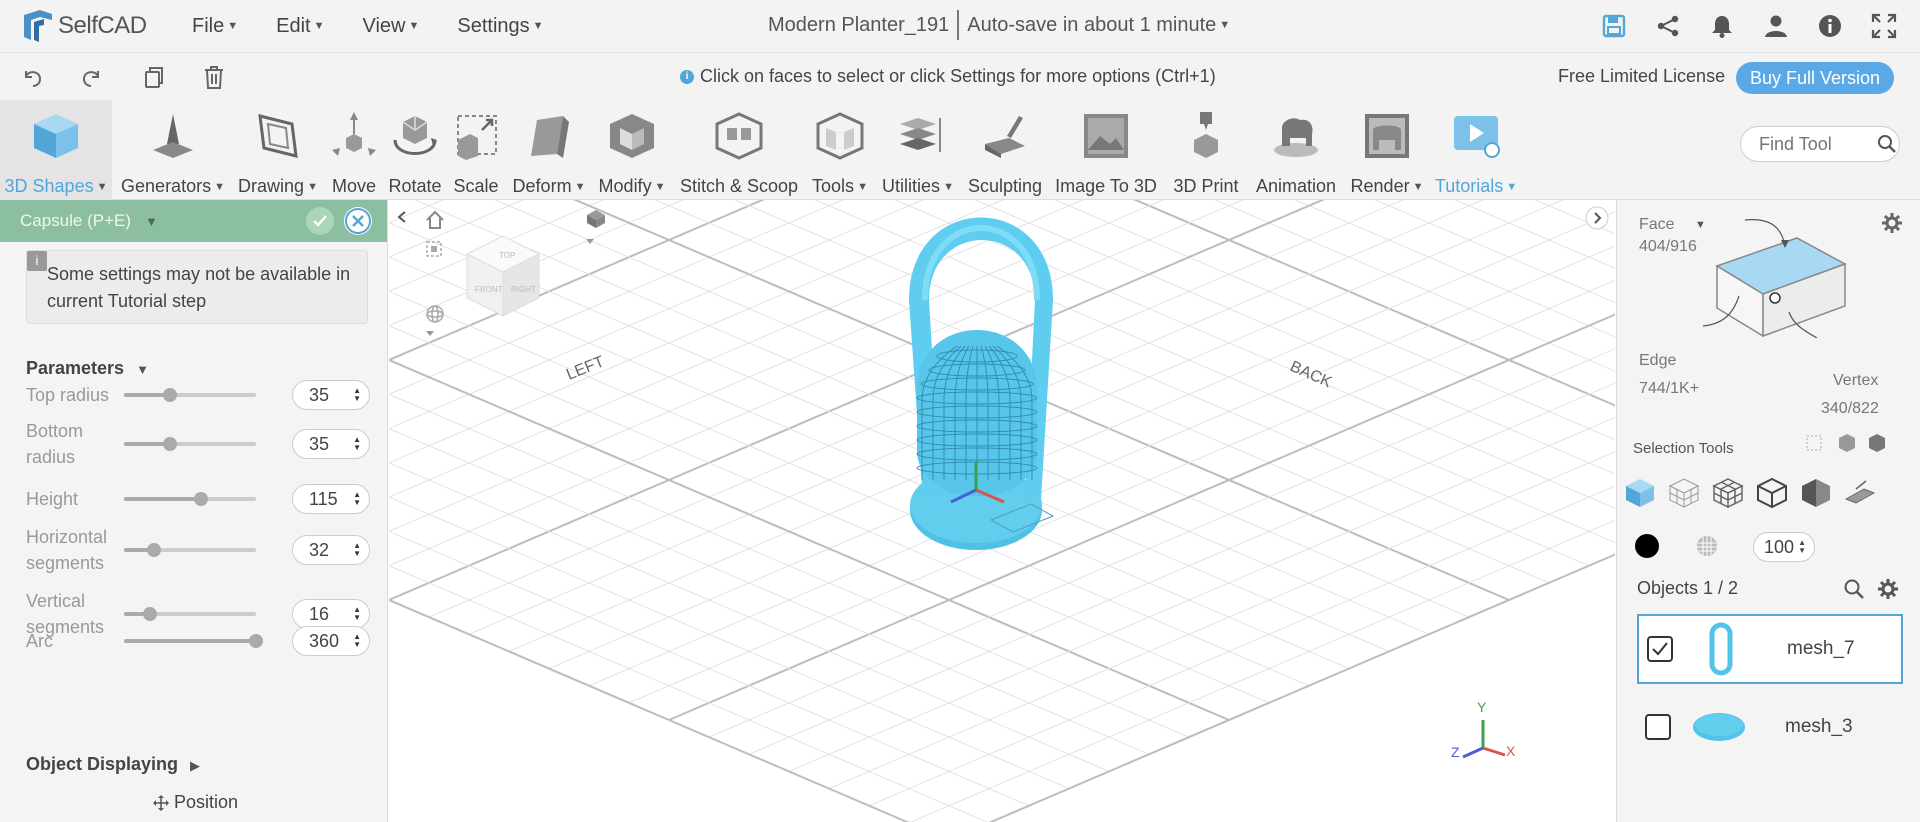 This screenshot has height=822, width=1920. Describe the element at coordinates (300, 26) in the screenshot. I see `menu-edit: Edit ▼` at that location.